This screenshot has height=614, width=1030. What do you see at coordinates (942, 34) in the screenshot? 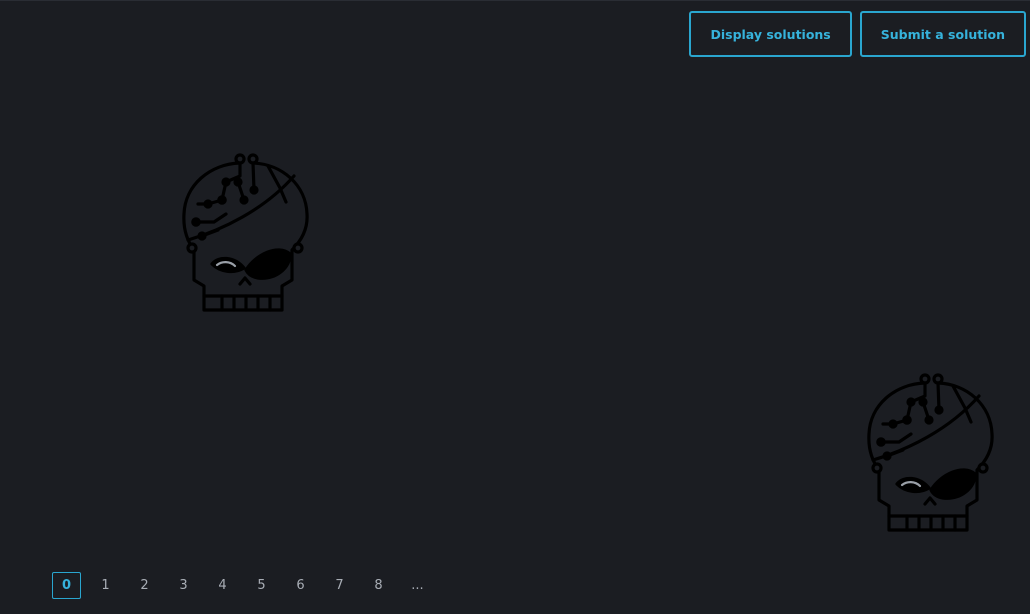
I see `submit-solution-button: Submit a solution` at bounding box center [942, 34].